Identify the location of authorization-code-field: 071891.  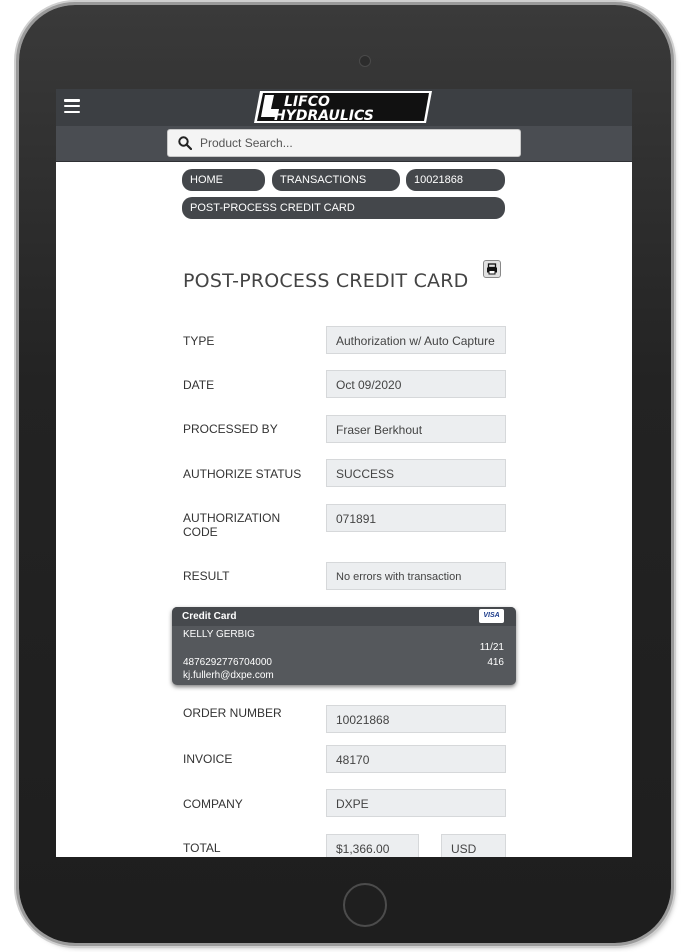
(416, 518).